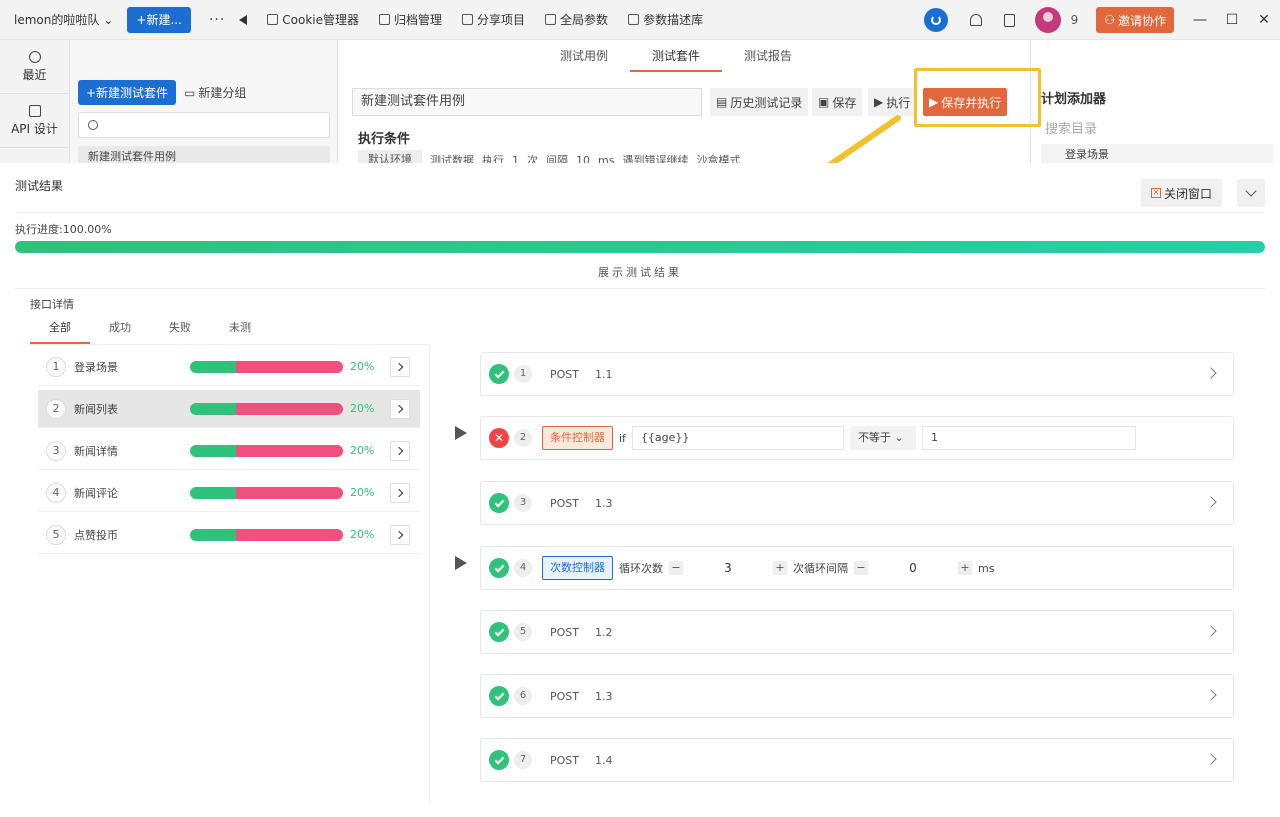  I want to click on condition-controller-row: ✕ 2 条件控制器 if {{age}} 不等于 ⌄ 1, so click(857, 438).